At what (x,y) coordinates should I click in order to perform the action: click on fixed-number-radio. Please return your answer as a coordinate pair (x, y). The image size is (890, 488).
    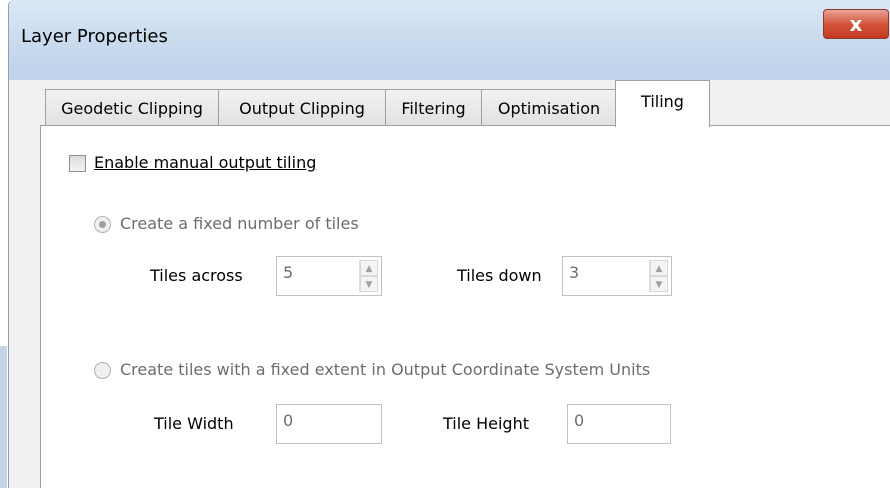
    Looking at the image, I should click on (102, 224).